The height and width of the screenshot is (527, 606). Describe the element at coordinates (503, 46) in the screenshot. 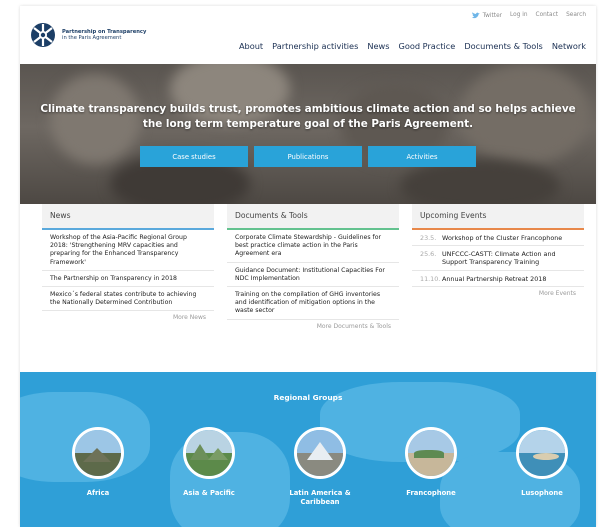

I see `nav-documents-tools: Documents & Tools` at that location.